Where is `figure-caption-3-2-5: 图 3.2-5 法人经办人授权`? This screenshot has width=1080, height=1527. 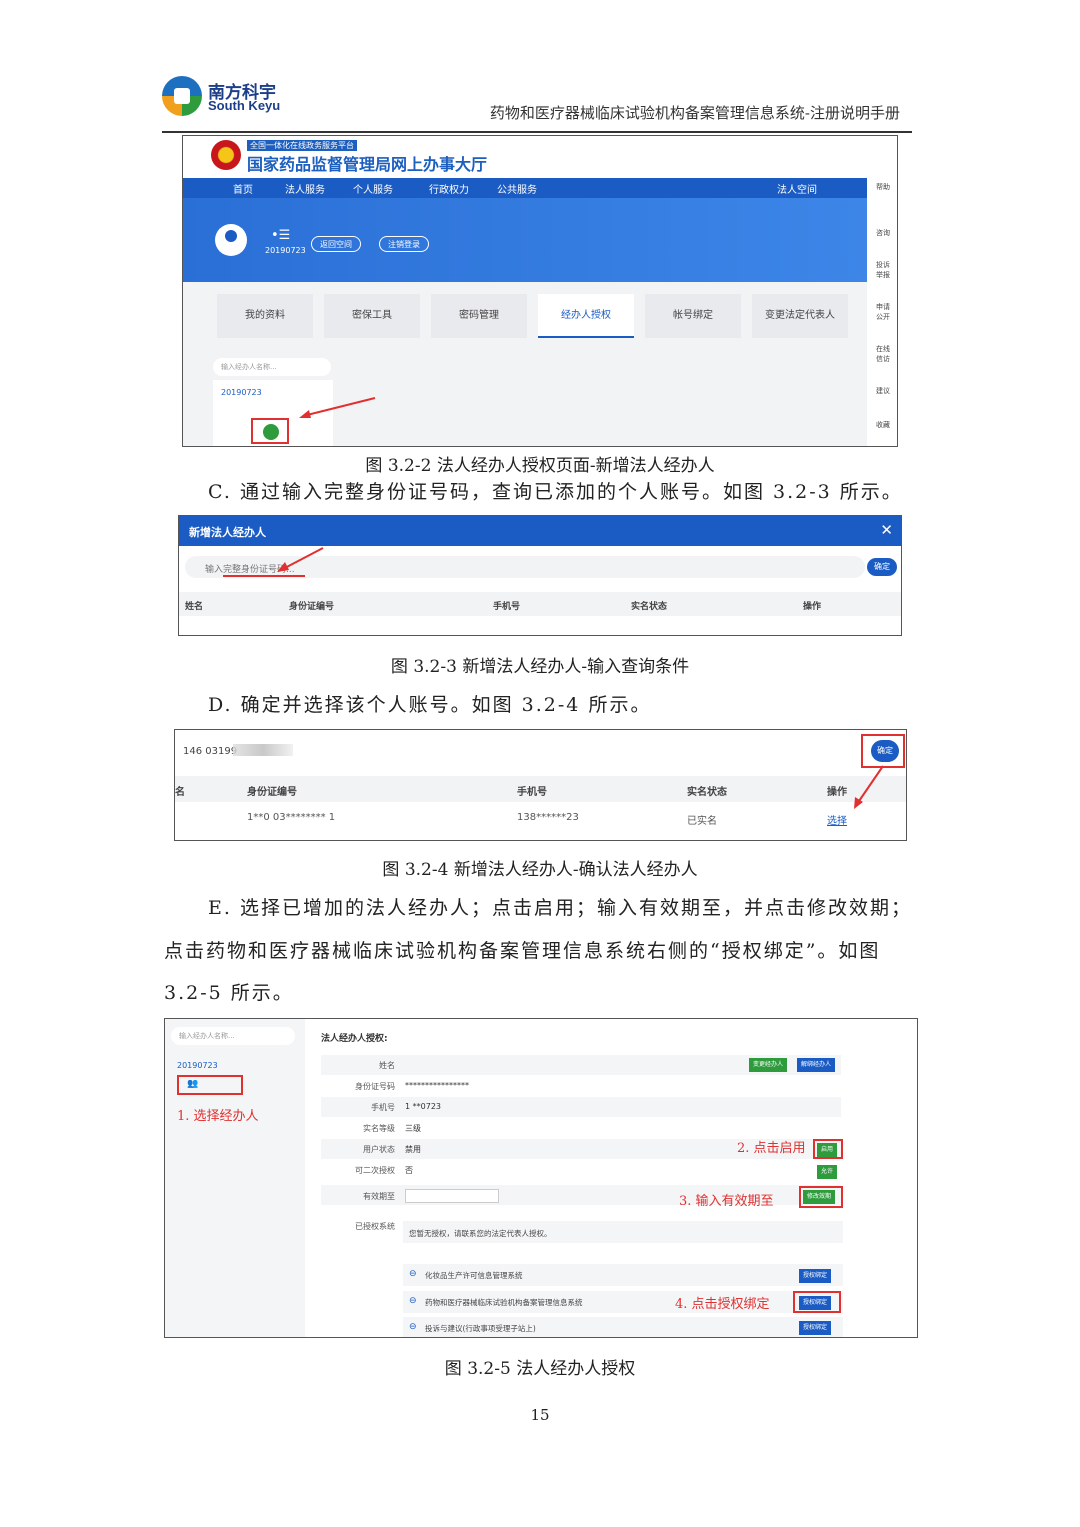
figure-caption-3-2-5: 图 3.2-5 法人经办人授权 is located at coordinates (540, 1369).